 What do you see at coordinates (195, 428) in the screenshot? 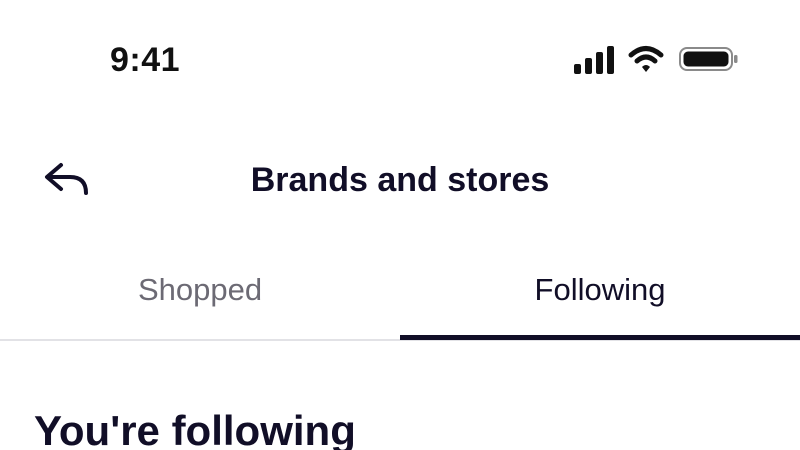
I see `section-heading: You're following` at bounding box center [195, 428].